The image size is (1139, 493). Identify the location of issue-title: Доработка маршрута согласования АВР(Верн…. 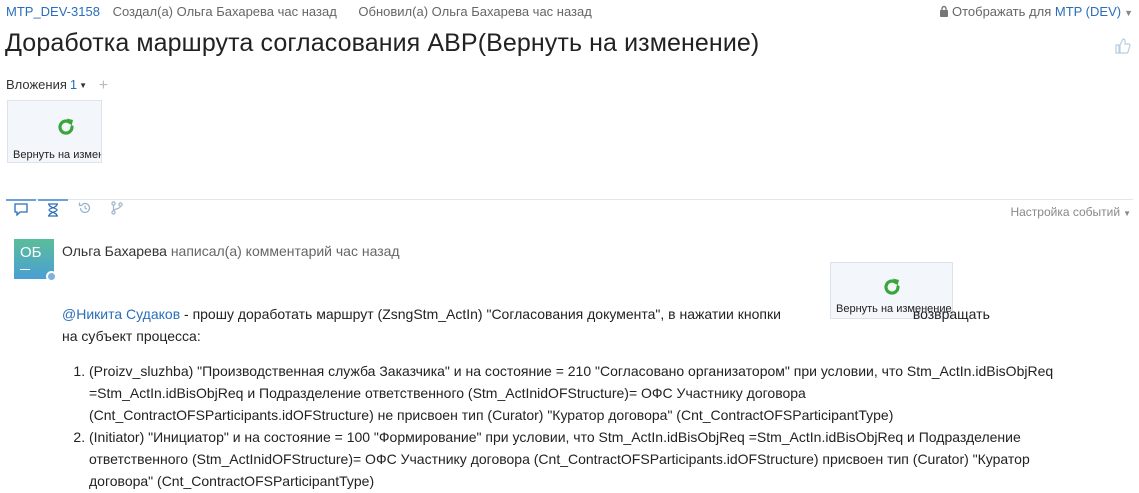
(382, 43).